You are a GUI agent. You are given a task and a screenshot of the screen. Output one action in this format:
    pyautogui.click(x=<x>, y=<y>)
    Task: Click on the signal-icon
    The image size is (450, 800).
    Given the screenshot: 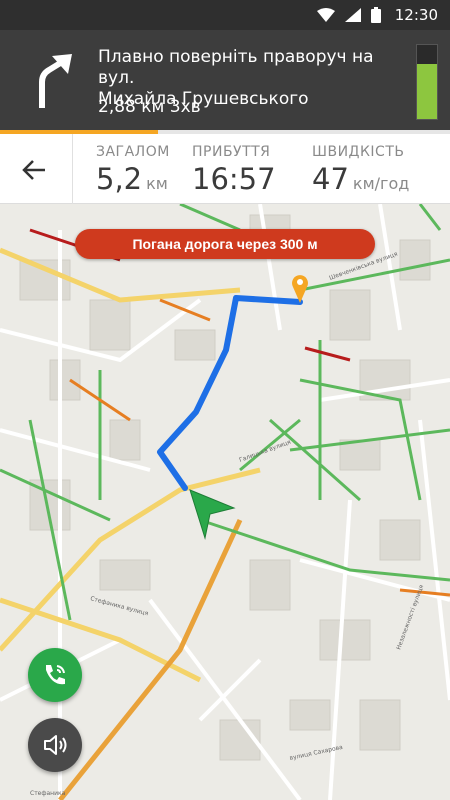 What is the action you would take?
    pyautogui.click(x=352, y=15)
    